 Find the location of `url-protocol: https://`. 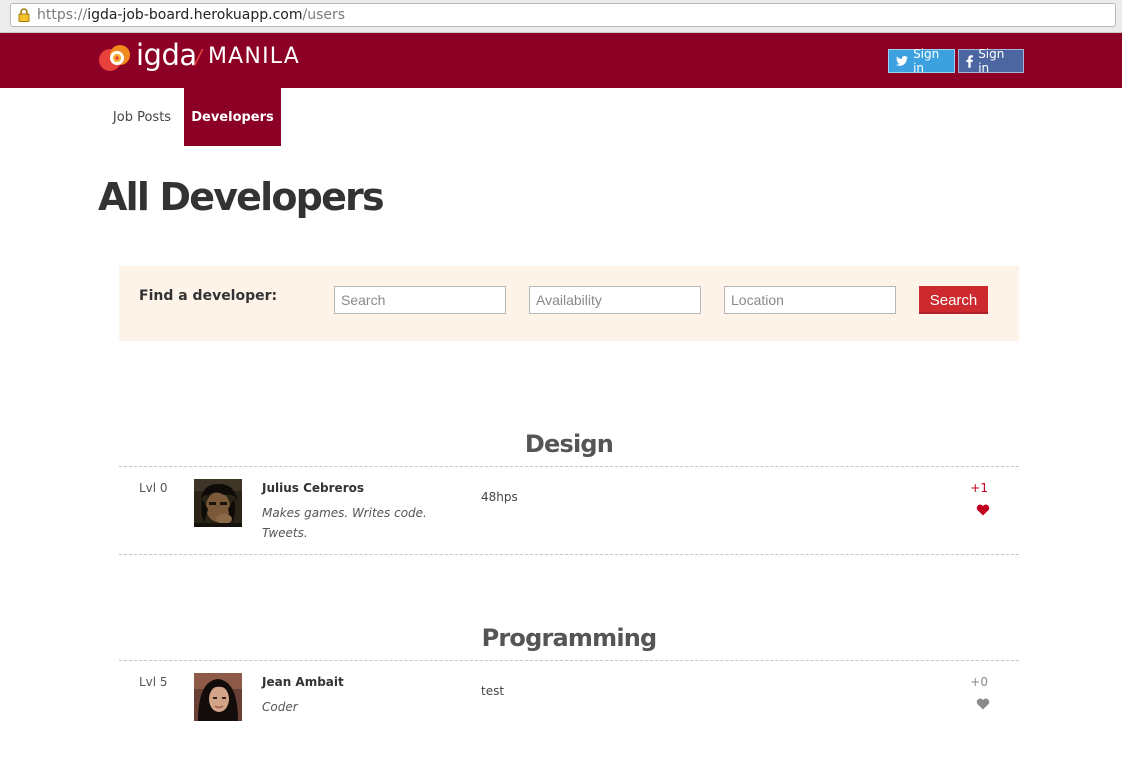

url-protocol: https:// is located at coordinates (62, 15).